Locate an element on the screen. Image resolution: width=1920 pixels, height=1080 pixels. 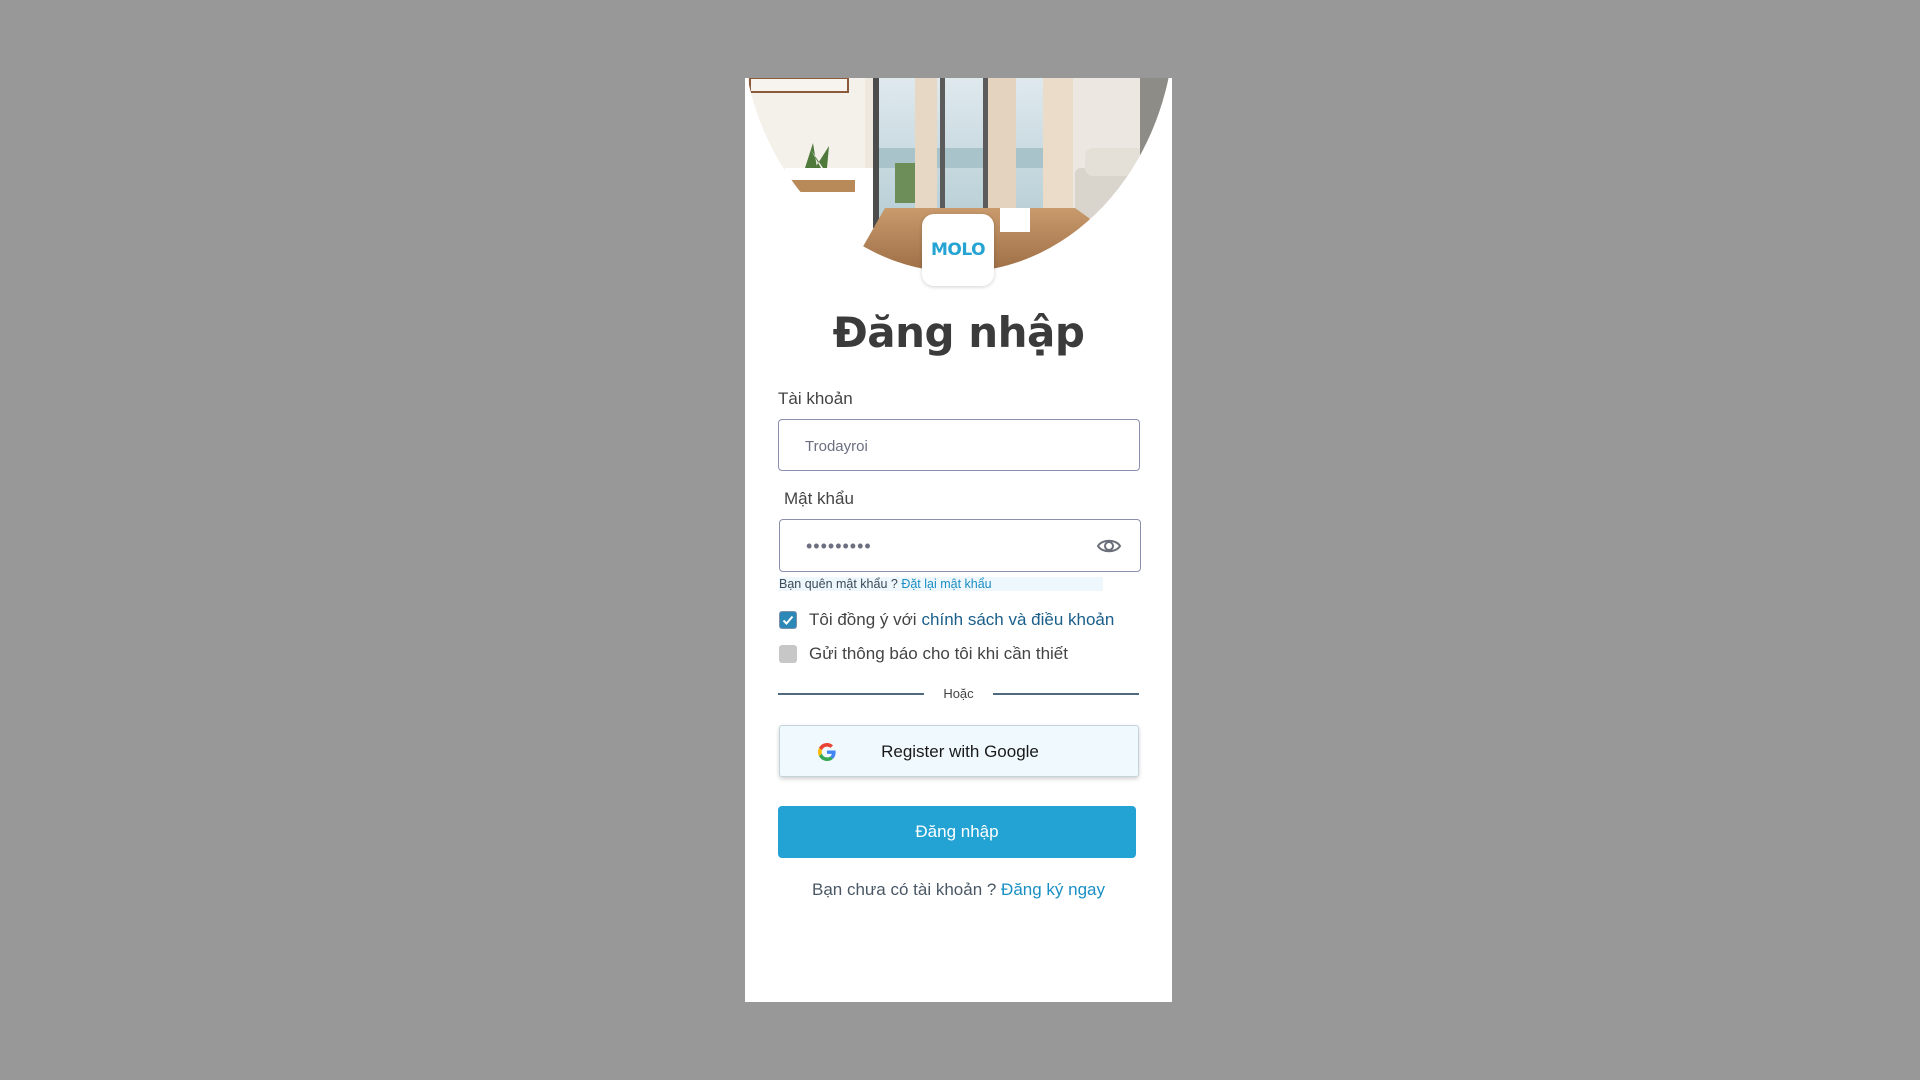
app-logo: MOLO is located at coordinates (958, 250).